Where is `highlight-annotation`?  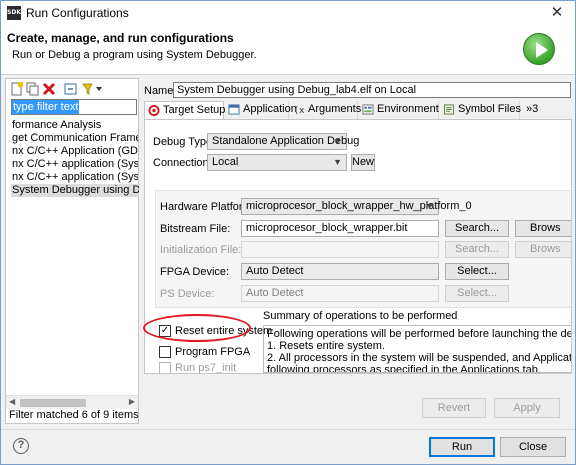
highlight-annotation is located at coordinates (197, 328).